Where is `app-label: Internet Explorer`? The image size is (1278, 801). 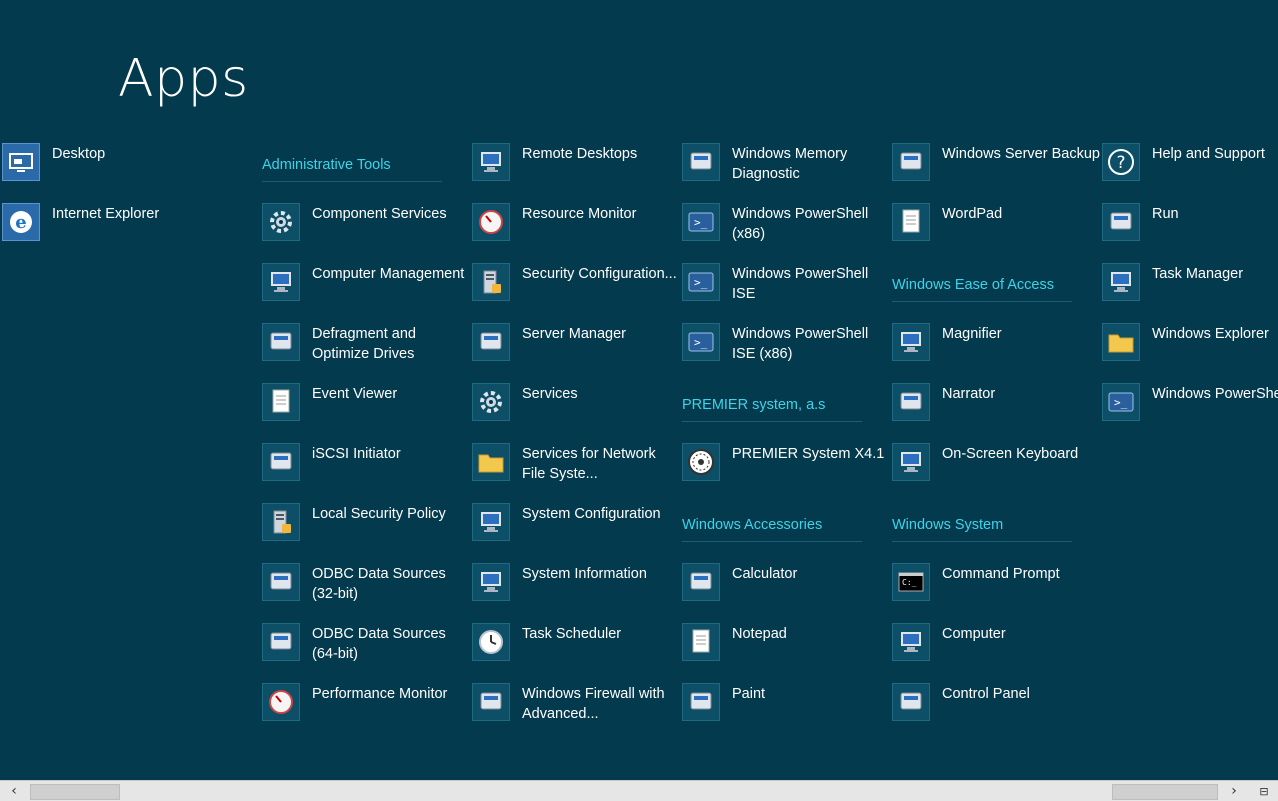
app-label: Internet Explorer is located at coordinates (106, 214).